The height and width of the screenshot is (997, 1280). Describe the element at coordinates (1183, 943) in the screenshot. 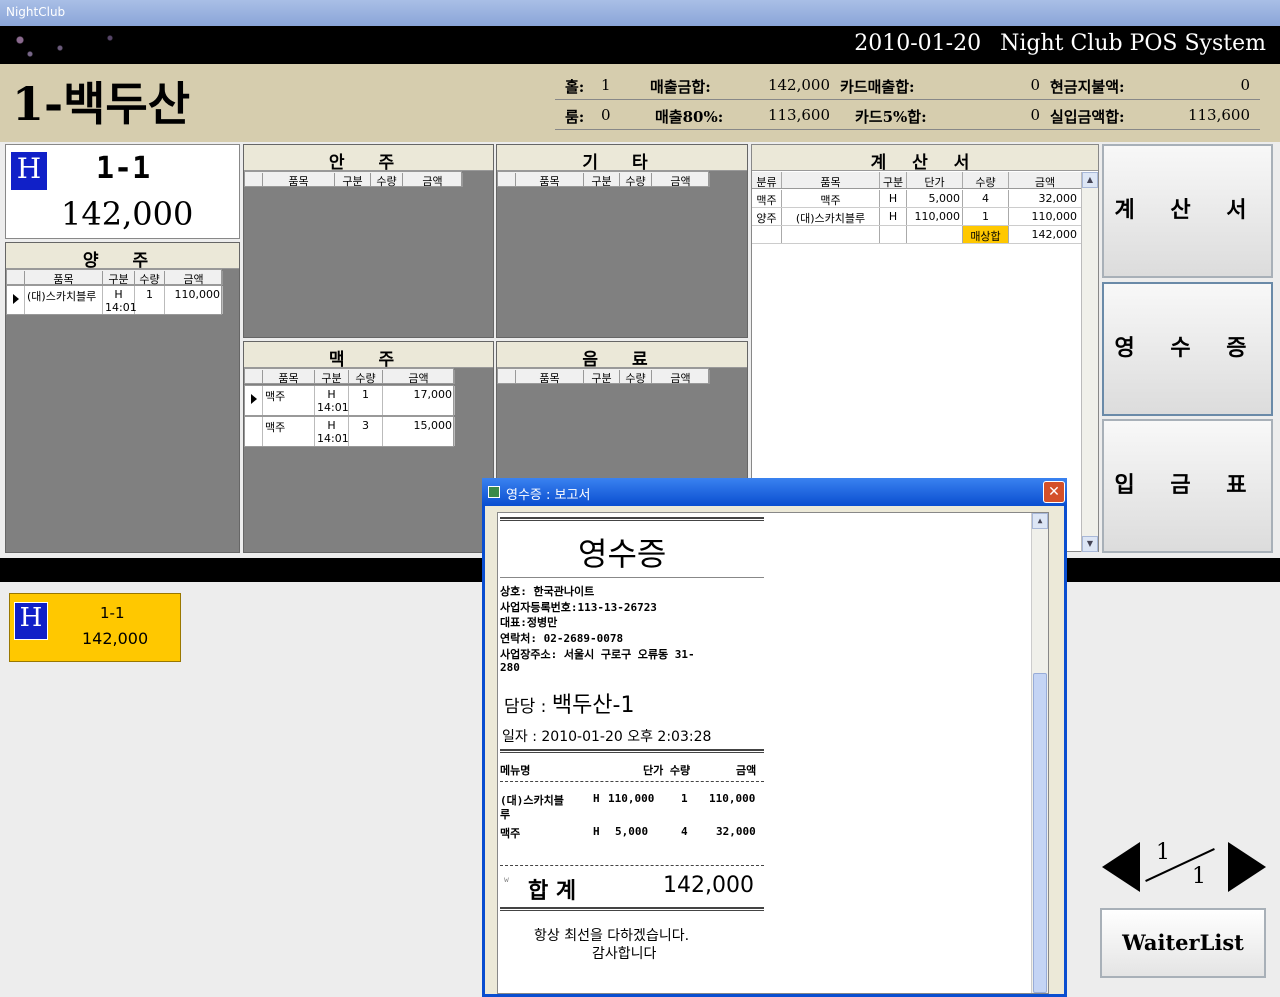

I see `waiter-list-button: WaiterList` at that location.